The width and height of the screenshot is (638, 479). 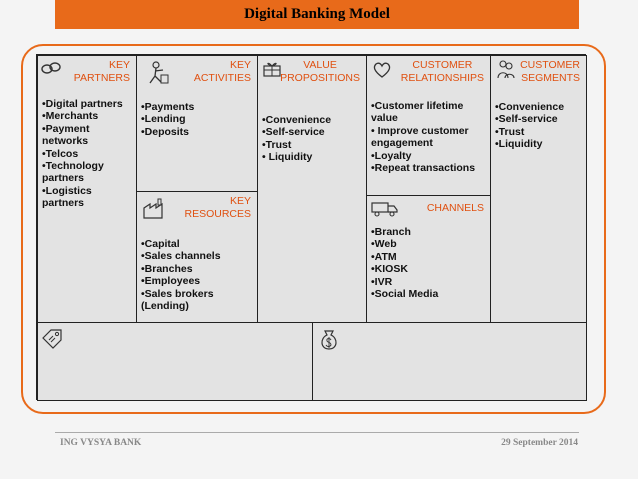 What do you see at coordinates (455, 208) in the screenshot?
I see `block-header: CHANNELS` at bounding box center [455, 208].